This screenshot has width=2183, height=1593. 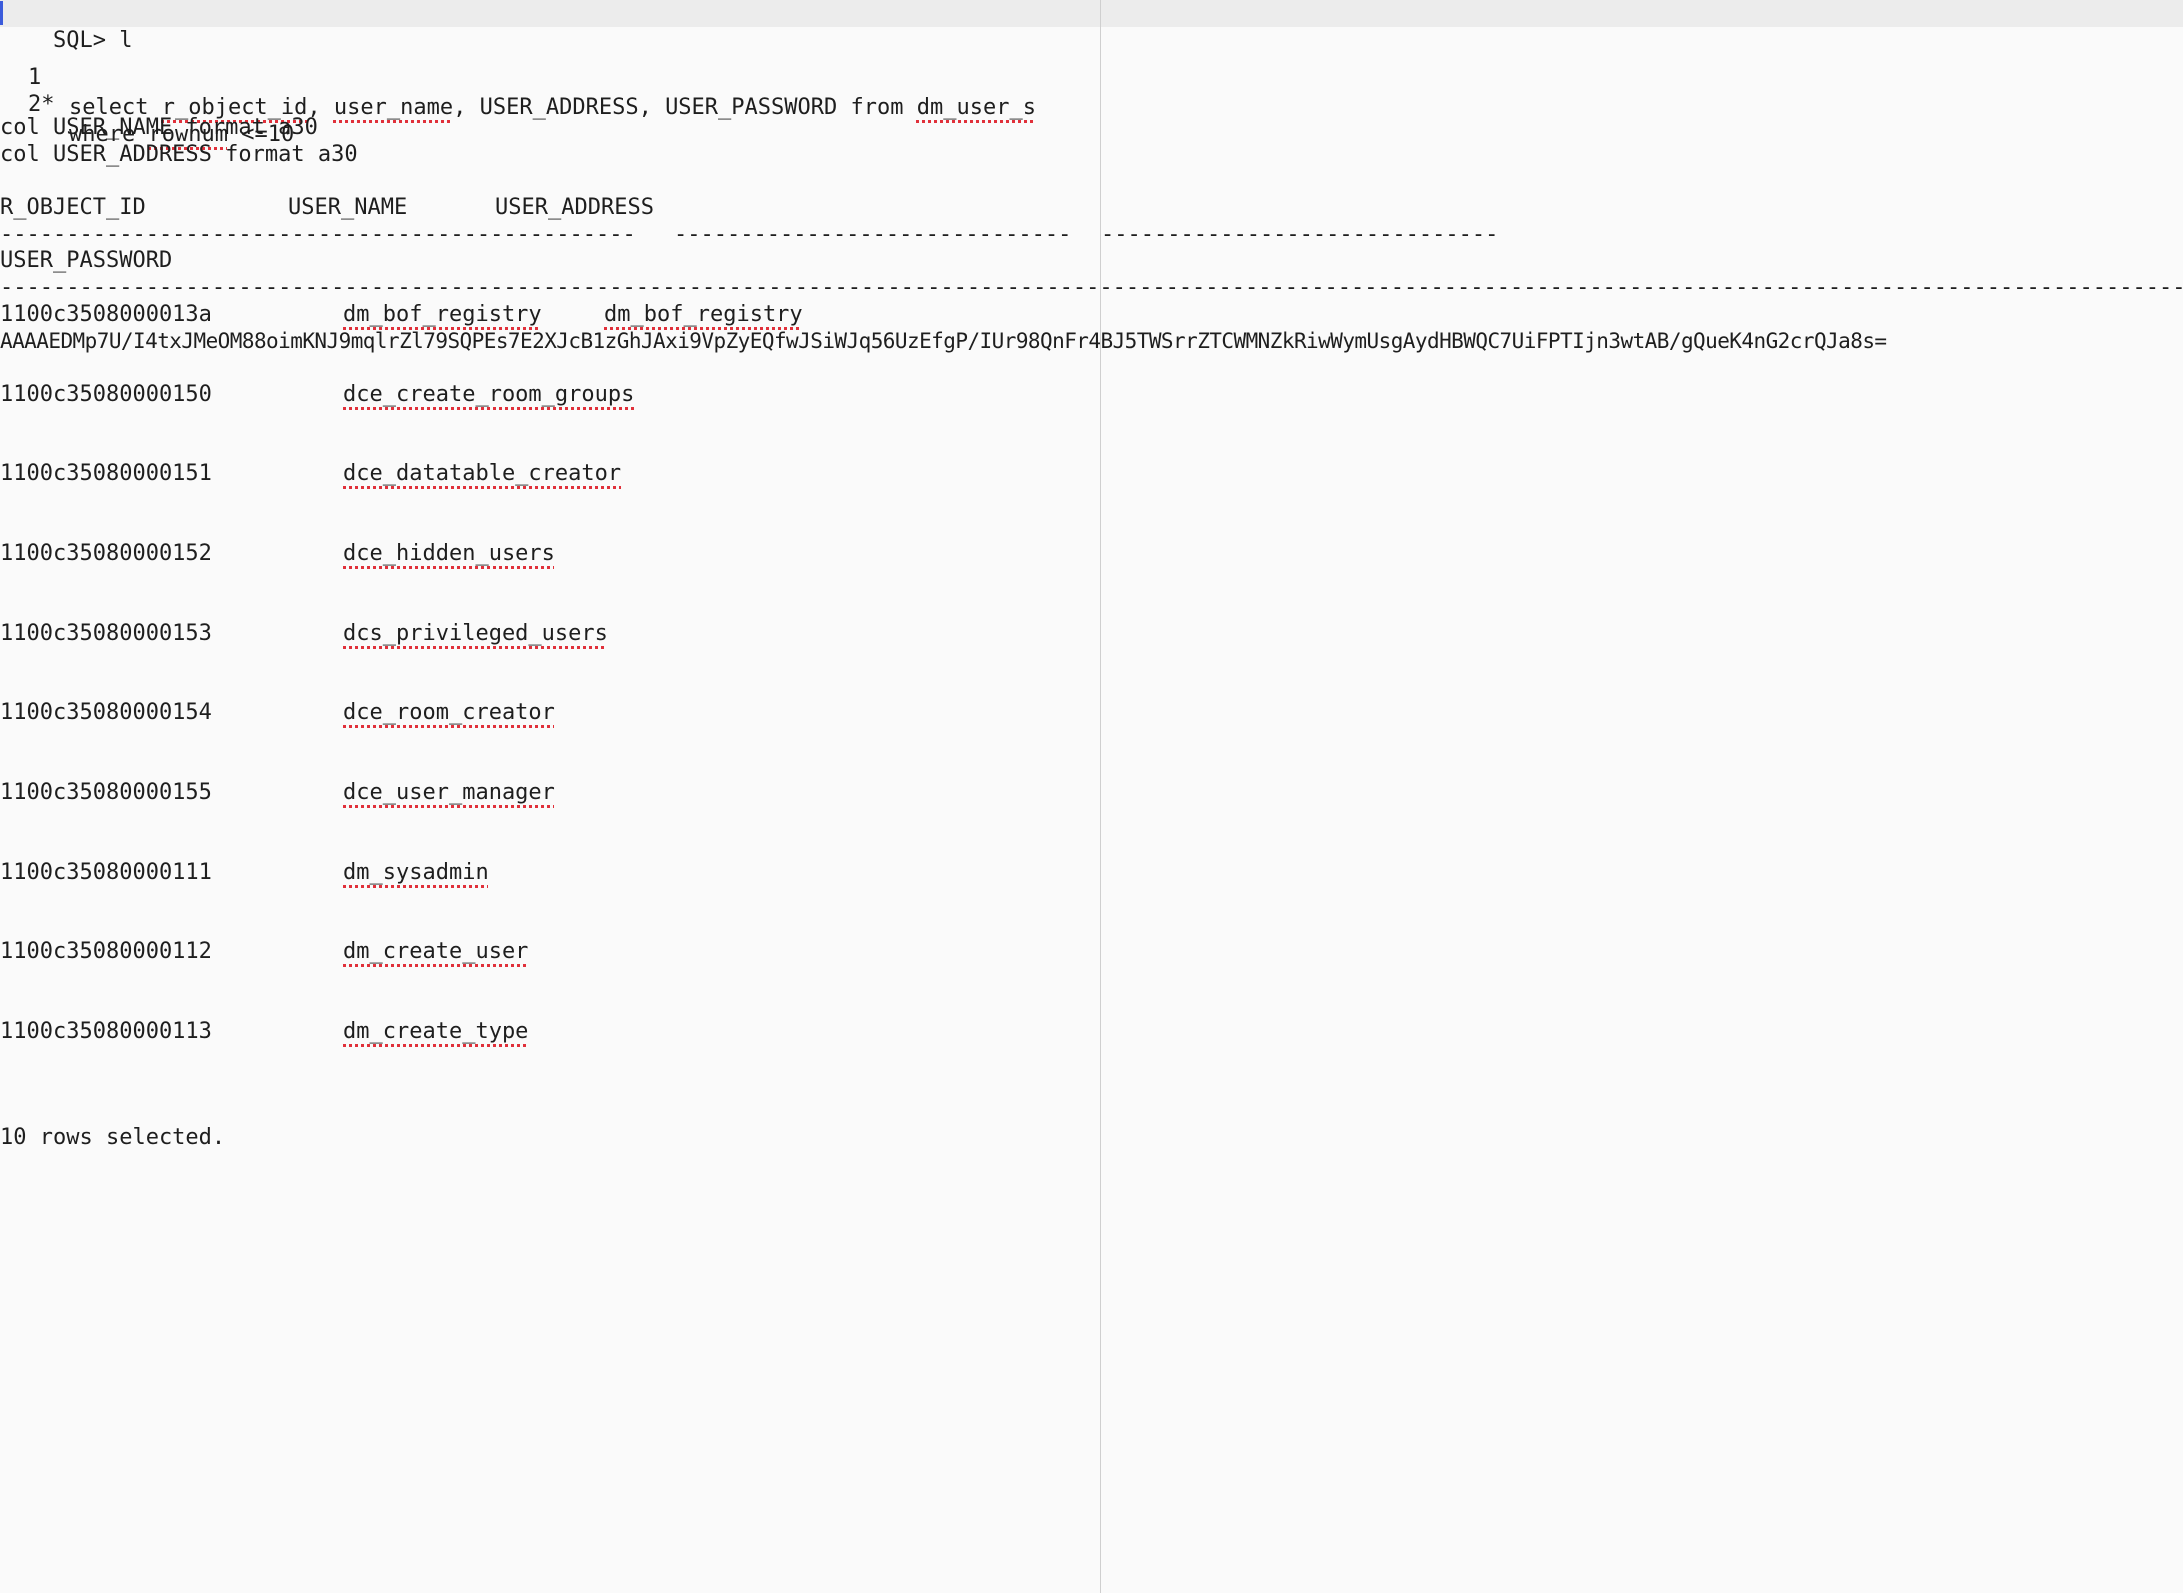 What do you see at coordinates (106, 633) in the screenshot?
I see `r-object-id-cell: 1100c35080000153` at bounding box center [106, 633].